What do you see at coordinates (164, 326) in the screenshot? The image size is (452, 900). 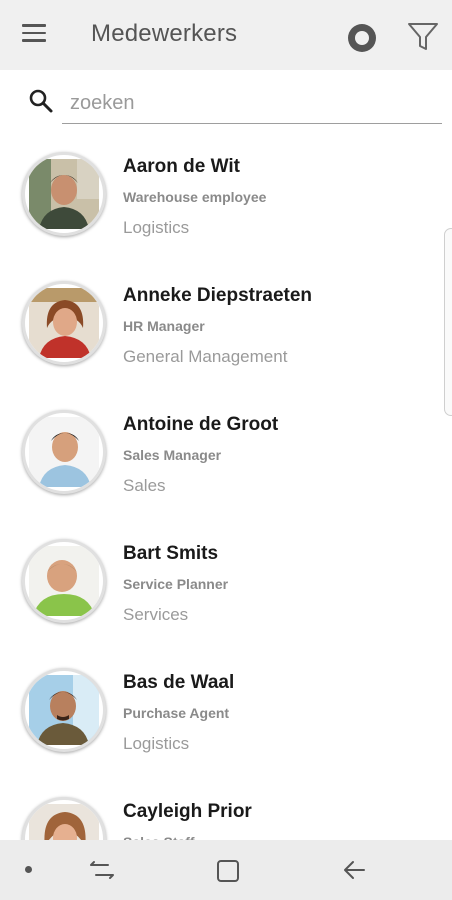 I see `employee-role: HR Manager` at bounding box center [164, 326].